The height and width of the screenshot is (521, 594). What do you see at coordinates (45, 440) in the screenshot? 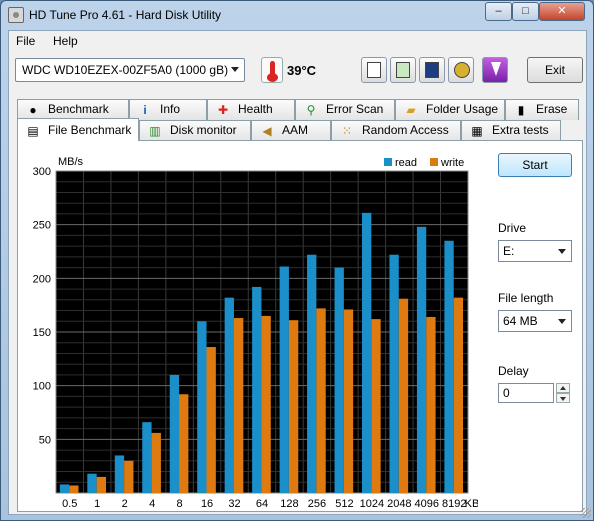
I see `y-tick-label: 50` at bounding box center [45, 440].